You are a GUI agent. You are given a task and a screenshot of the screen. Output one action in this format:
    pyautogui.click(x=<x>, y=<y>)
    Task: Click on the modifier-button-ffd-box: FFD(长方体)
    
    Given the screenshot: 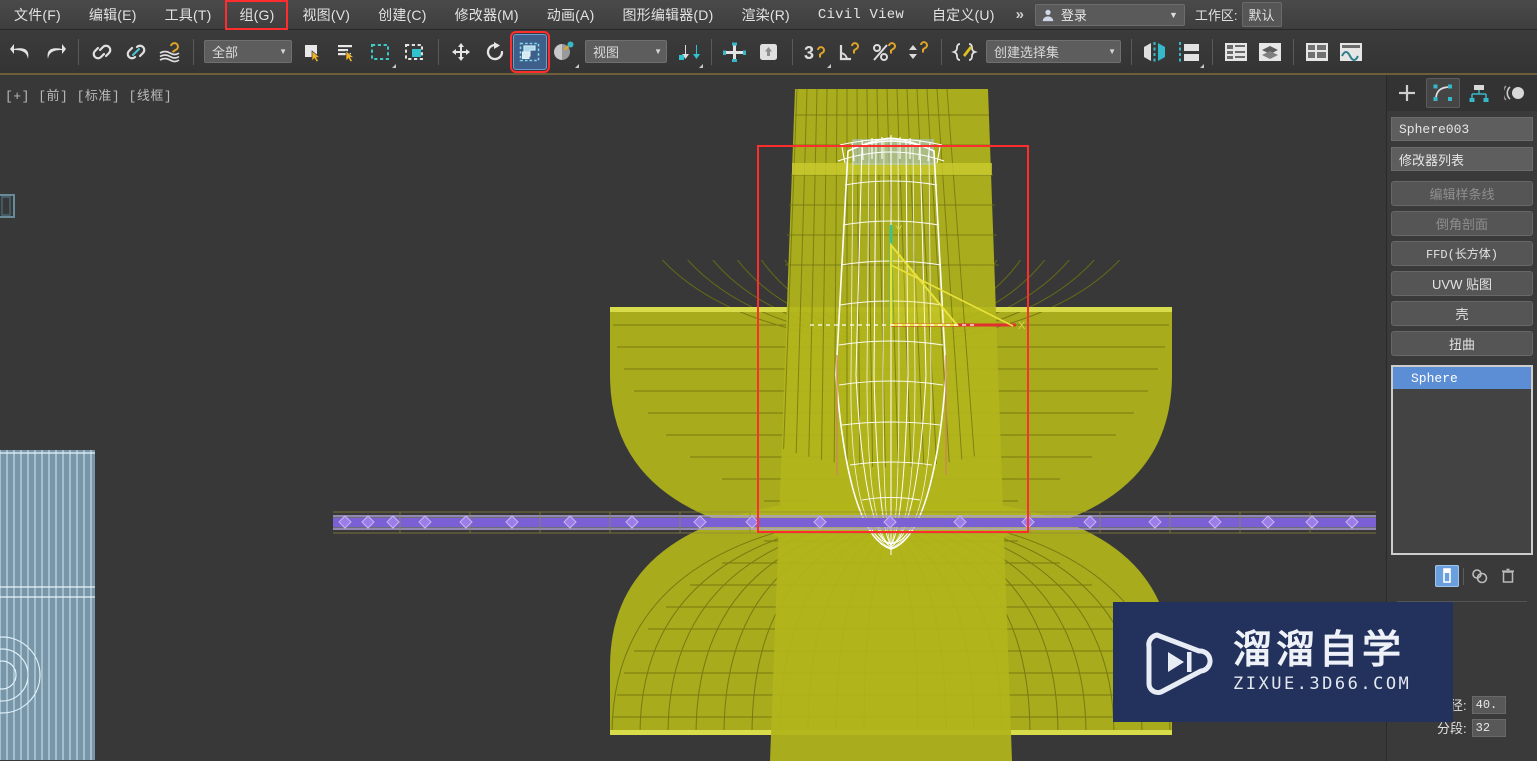 What is the action you would take?
    pyautogui.click(x=1462, y=253)
    